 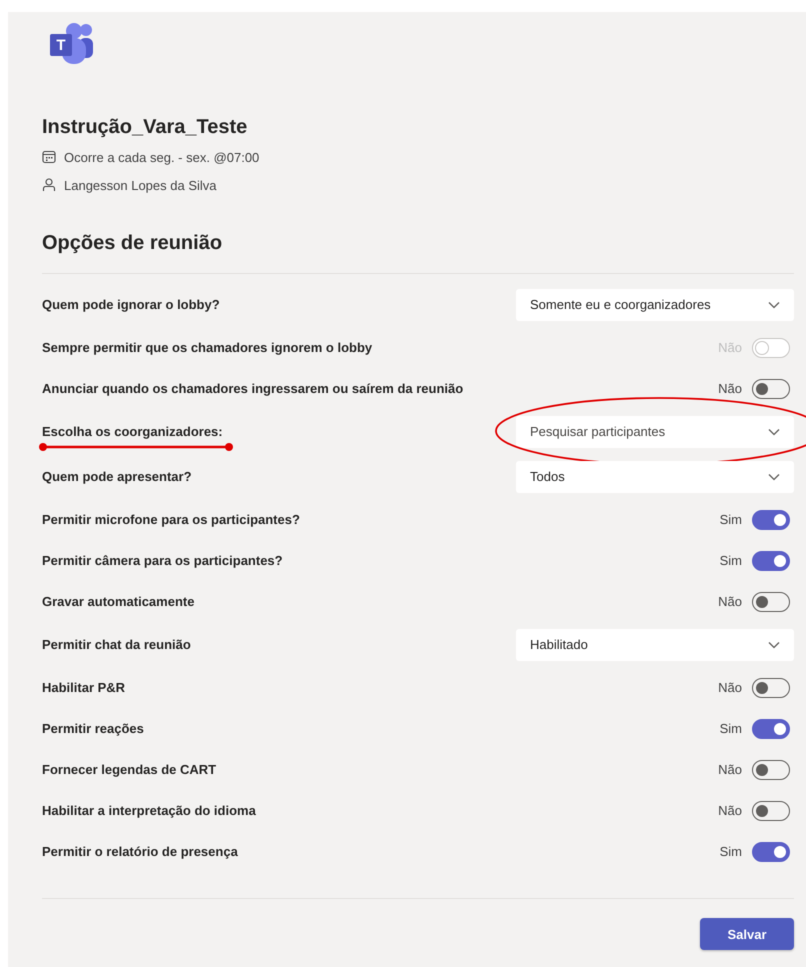 I want to click on option-label: Permitir câmera para os participantes?, so click(x=162, y=560).